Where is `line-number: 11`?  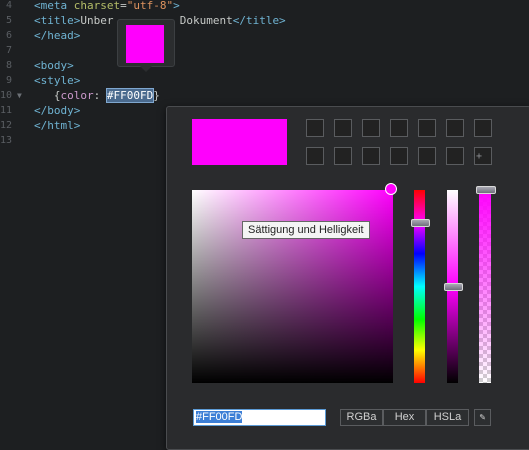
line-number: 11 is located at coordinates (6, 110).